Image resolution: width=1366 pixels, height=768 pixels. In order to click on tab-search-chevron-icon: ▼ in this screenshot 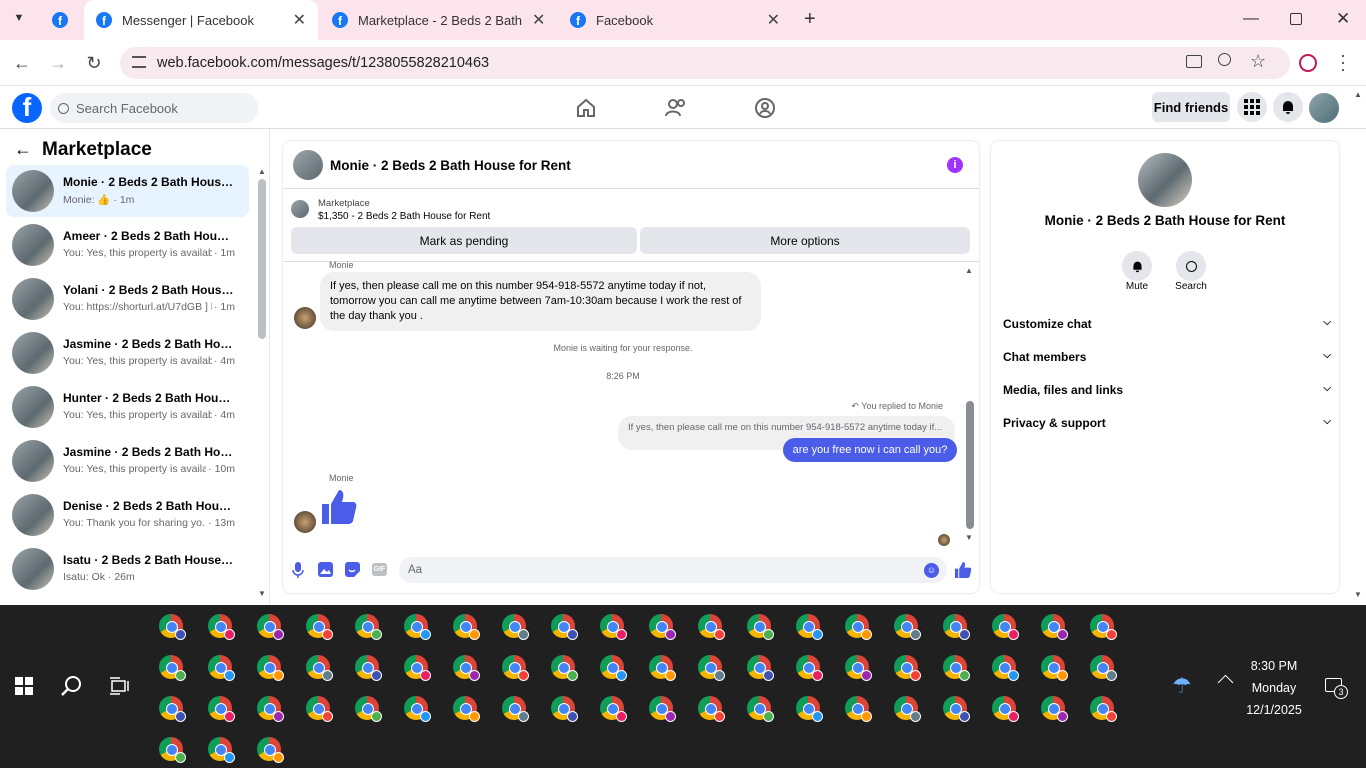, I will do `click(19, 20)`.